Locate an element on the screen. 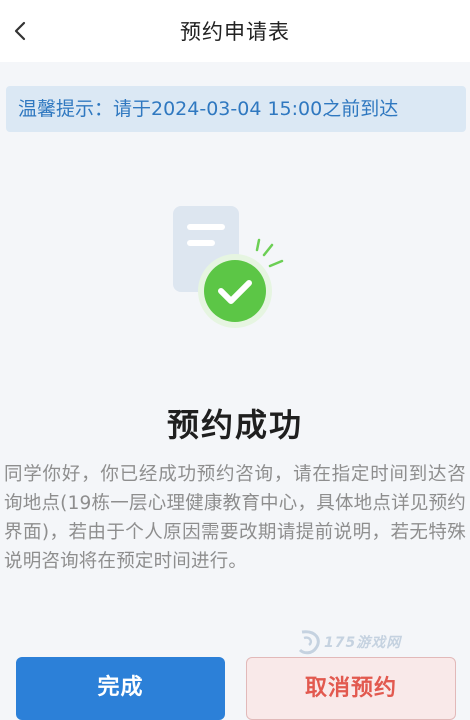  watermark-icon is located at coordinates (309, 642).